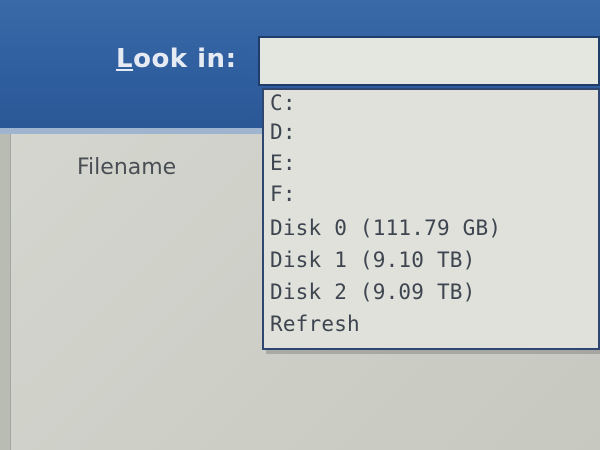  Describe the element at coordinates (429, 61) in the screenshot. I see `look-in-combobox` at that location.